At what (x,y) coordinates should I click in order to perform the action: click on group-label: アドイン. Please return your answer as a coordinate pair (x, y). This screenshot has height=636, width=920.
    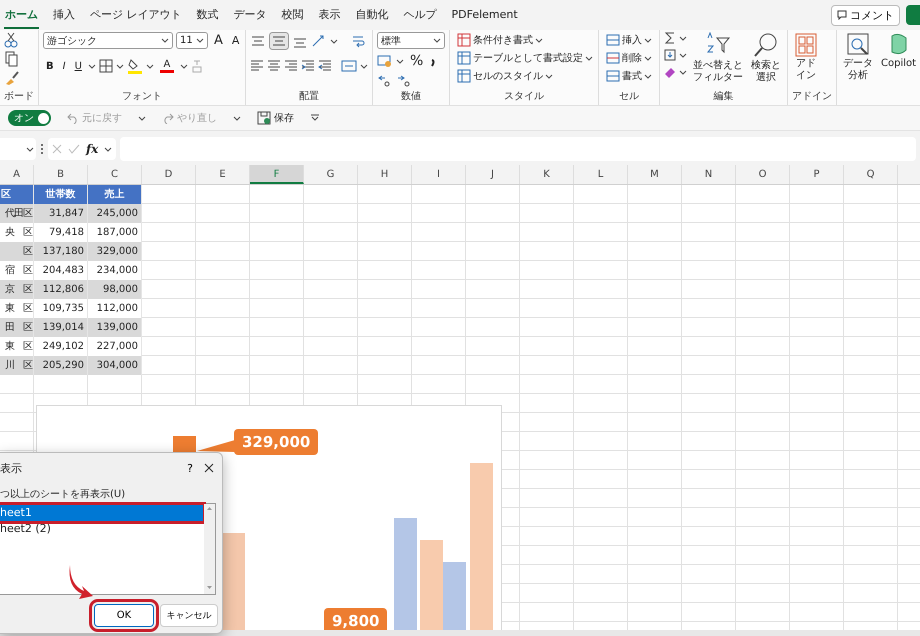
    Looking at the image, I should click on (812, 97).